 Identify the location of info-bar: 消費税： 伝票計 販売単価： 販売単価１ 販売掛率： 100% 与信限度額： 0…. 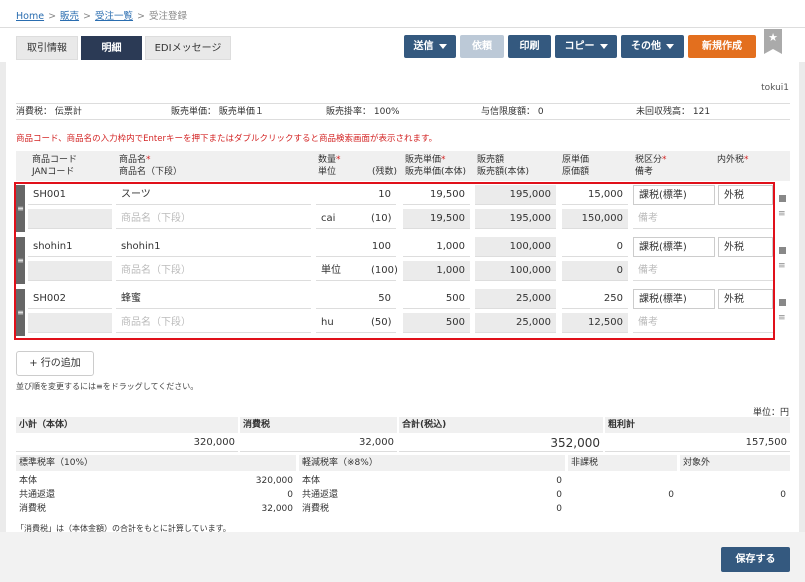
(403, 111).